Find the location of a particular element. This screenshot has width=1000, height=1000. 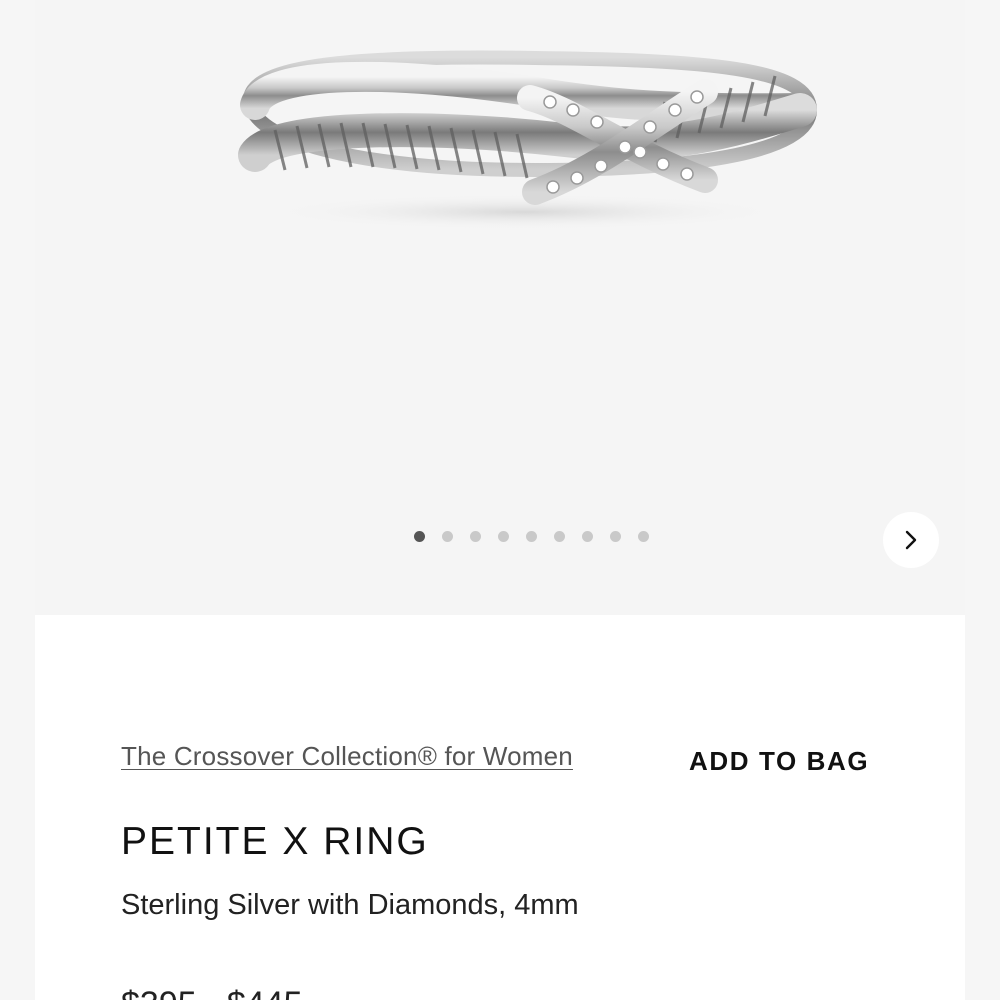

collection-link: The Crossover Collection® for Women is located at coordinates (347, 756).